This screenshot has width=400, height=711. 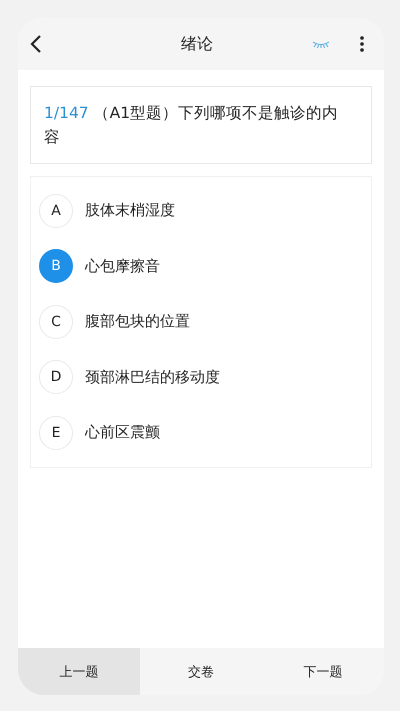 What do you see at coordinates (122, 432) in the screenshot?
I see `option-text: 心前区震颤` at bounding box center [122, 432].